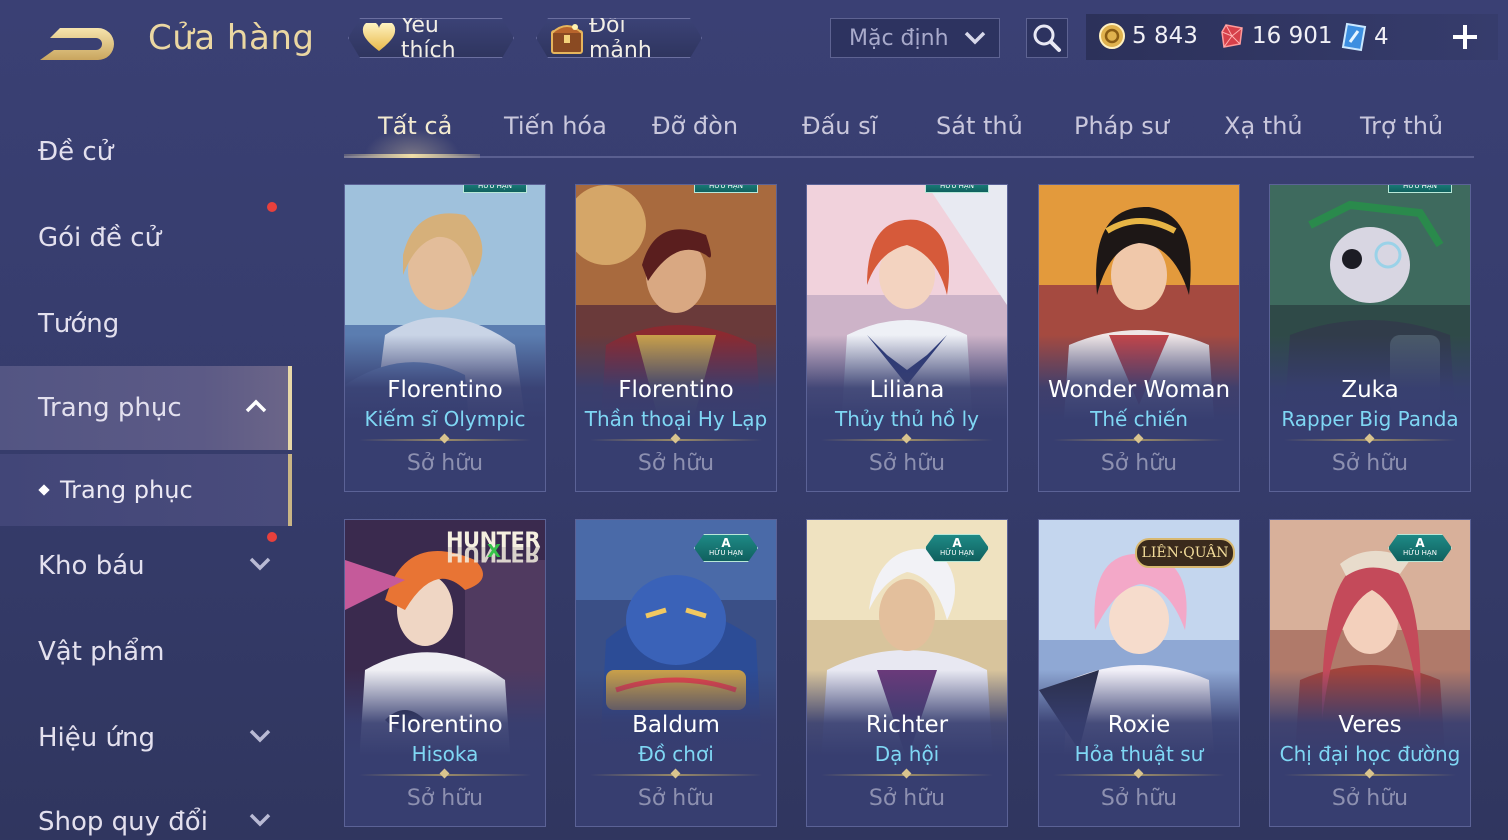  Describe the element at coordinates (96, 738) in the screenshot. I see `sidebar-item-label: Hiệu ứng` at that location.